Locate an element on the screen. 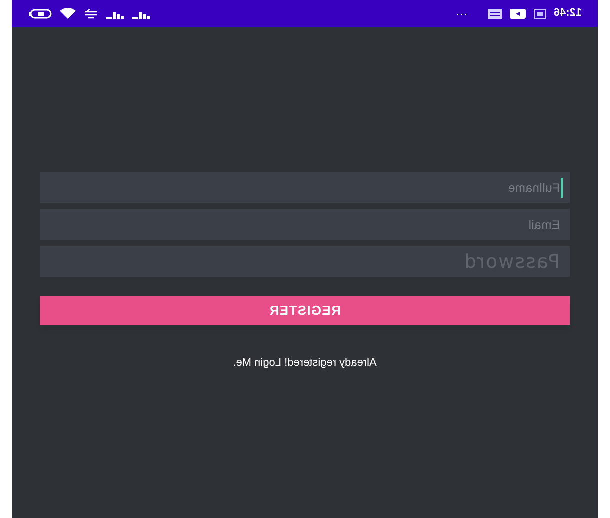  more-notifications: ··· is located at coordinates (462, 14).